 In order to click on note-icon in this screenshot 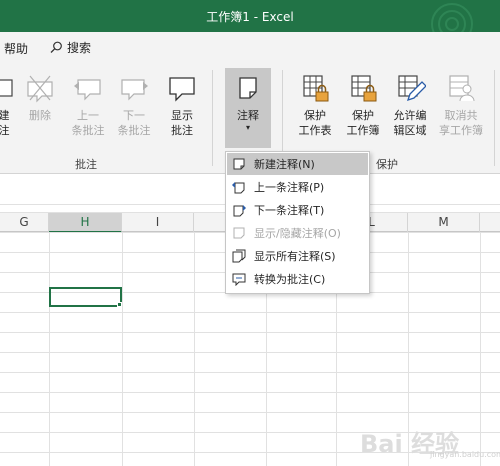, I will do `click(248, 87)`.